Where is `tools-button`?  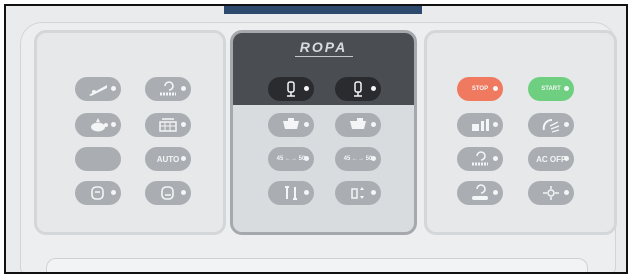 tools-button is located at coordinates (291, 193).